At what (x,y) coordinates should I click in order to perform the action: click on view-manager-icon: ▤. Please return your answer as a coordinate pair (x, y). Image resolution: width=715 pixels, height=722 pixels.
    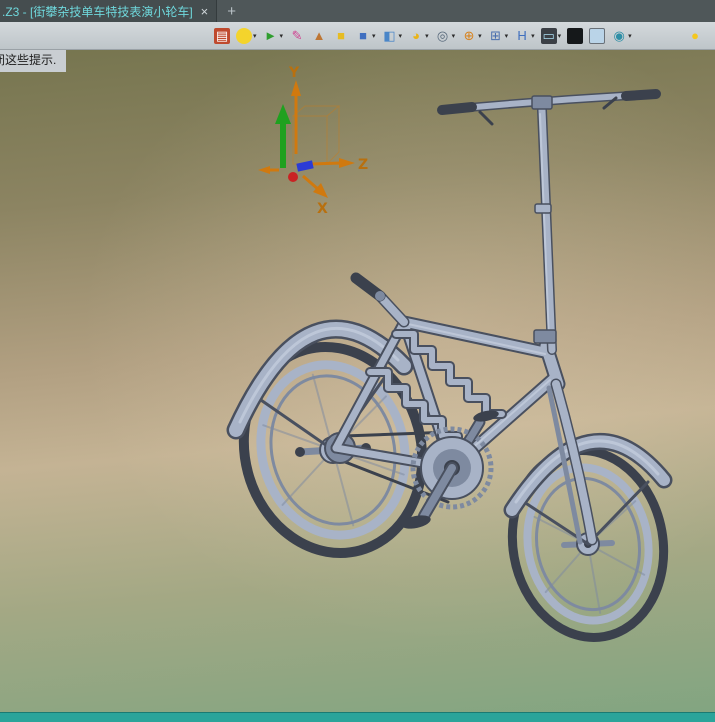
    Looking at the image, I should click on (222, 36).